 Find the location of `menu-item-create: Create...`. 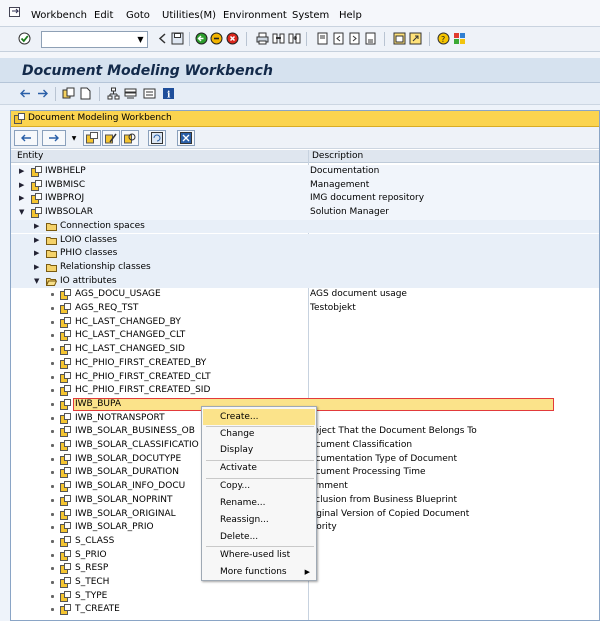

menu-item-create: Create... is located at coordinates (259, 417).